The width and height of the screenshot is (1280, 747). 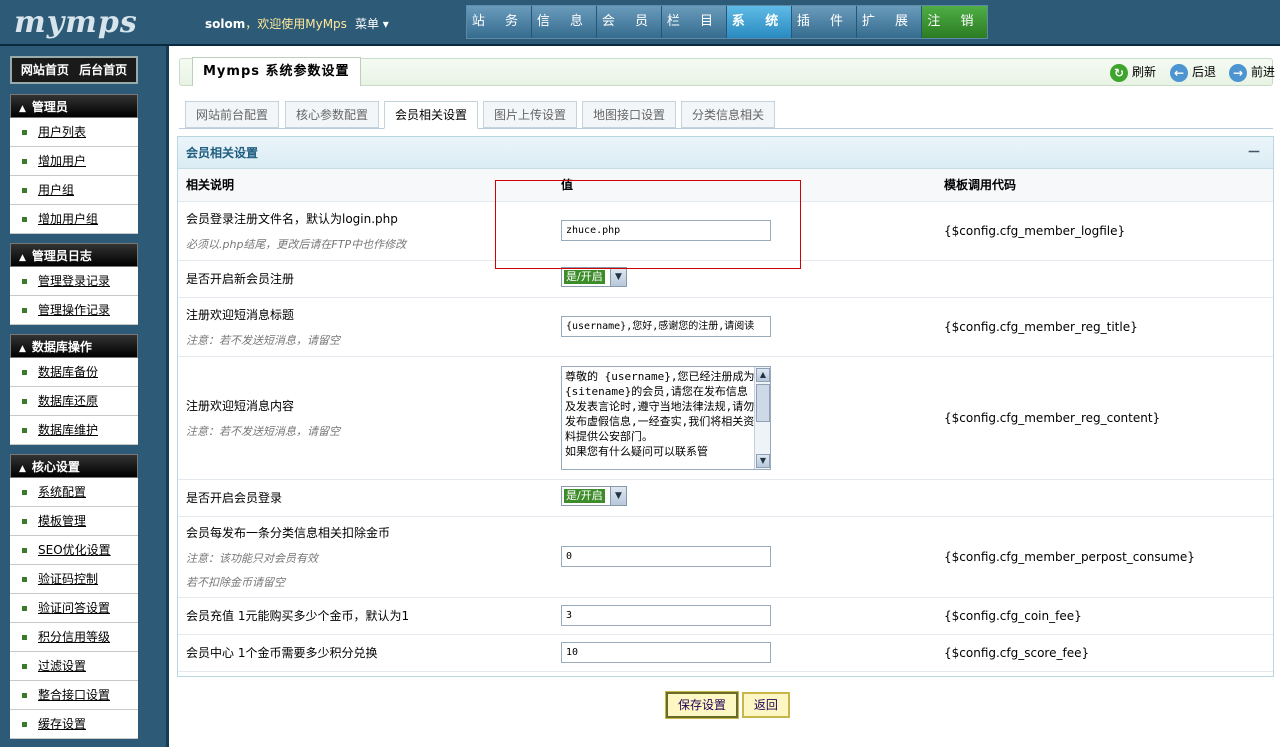 What do you see at coordinates (74, 310) in the screenshot?
I see `sidebar-item-operation-log: 管理操作记录` at bounding box center [74, 310].